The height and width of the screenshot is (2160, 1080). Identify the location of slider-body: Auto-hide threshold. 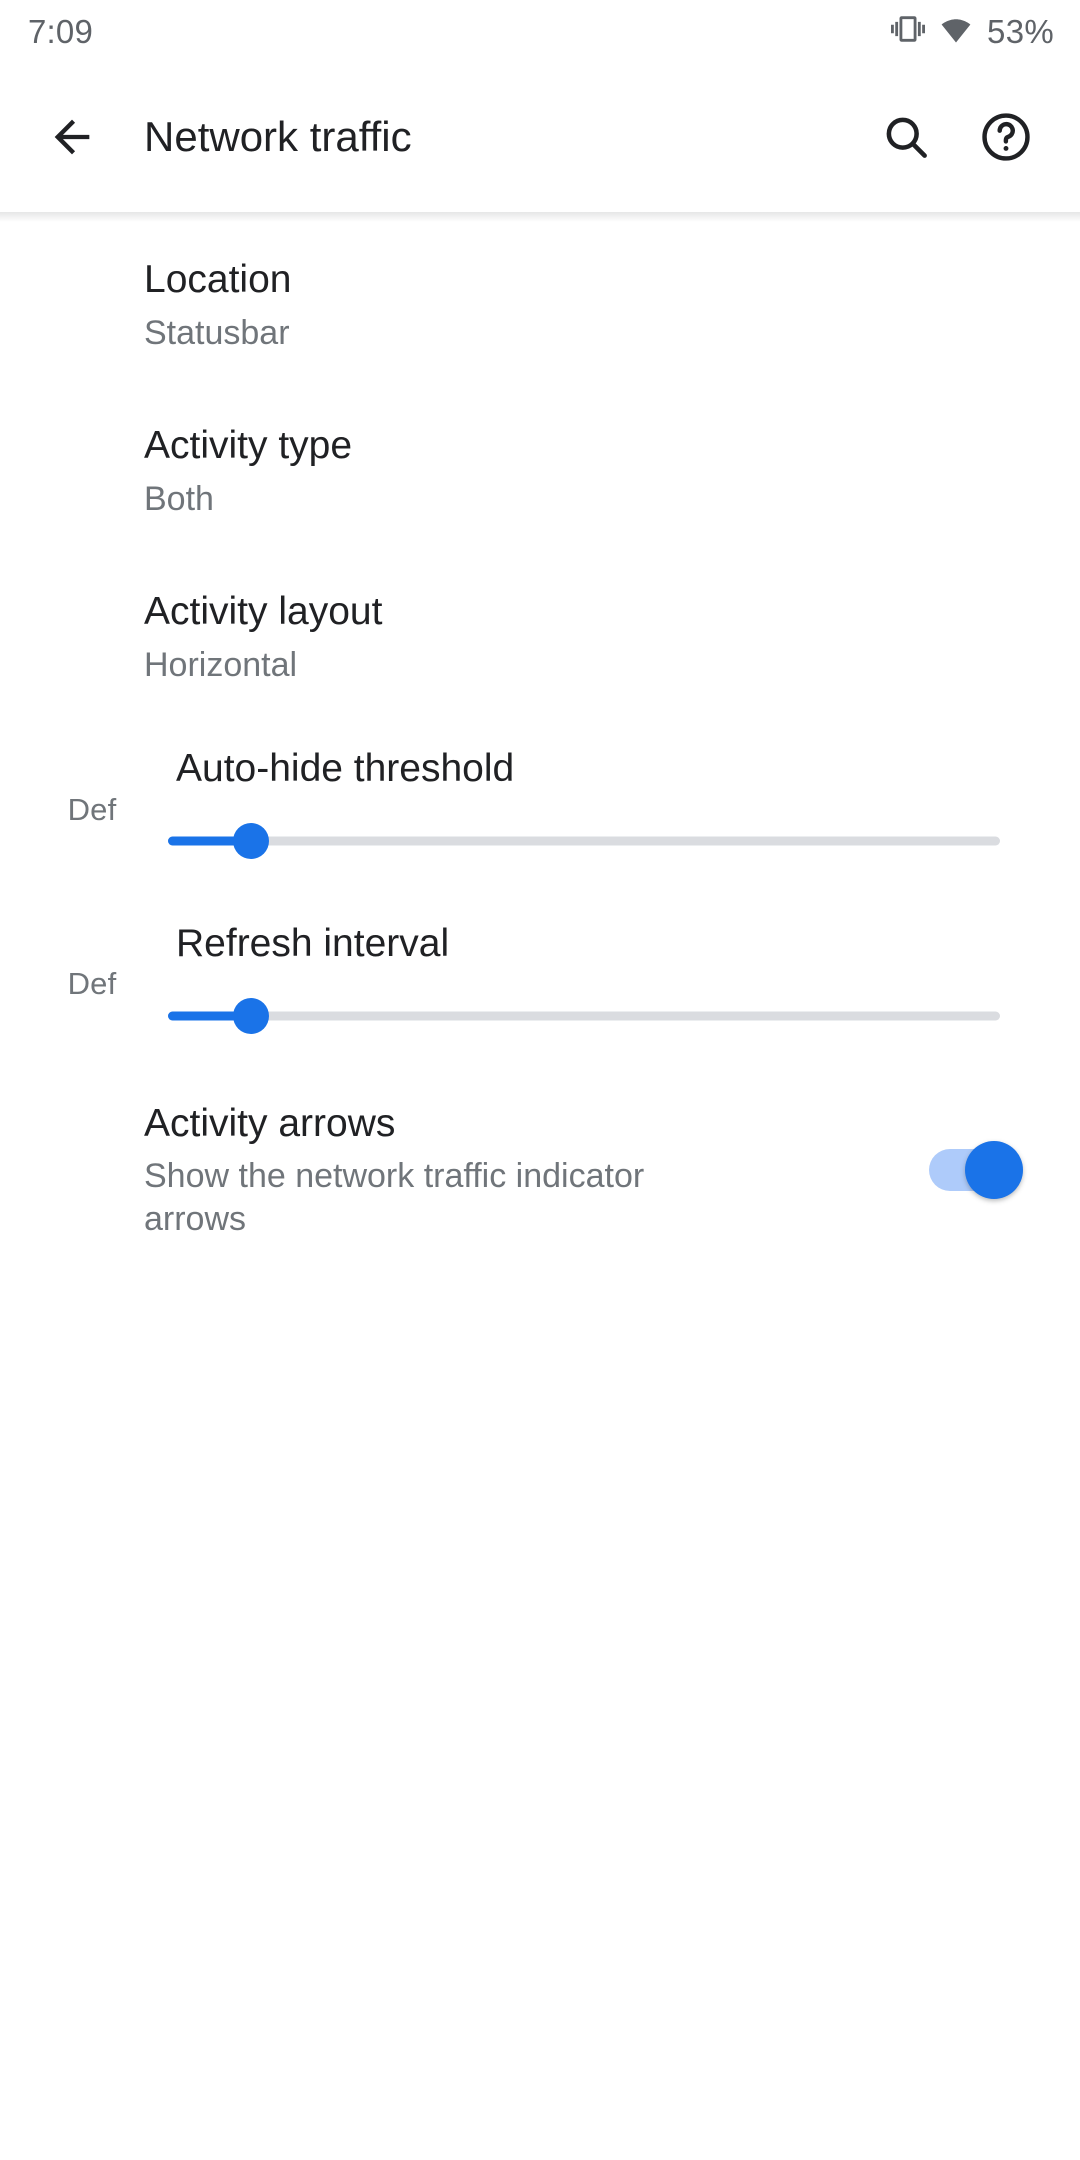
(612, 809).